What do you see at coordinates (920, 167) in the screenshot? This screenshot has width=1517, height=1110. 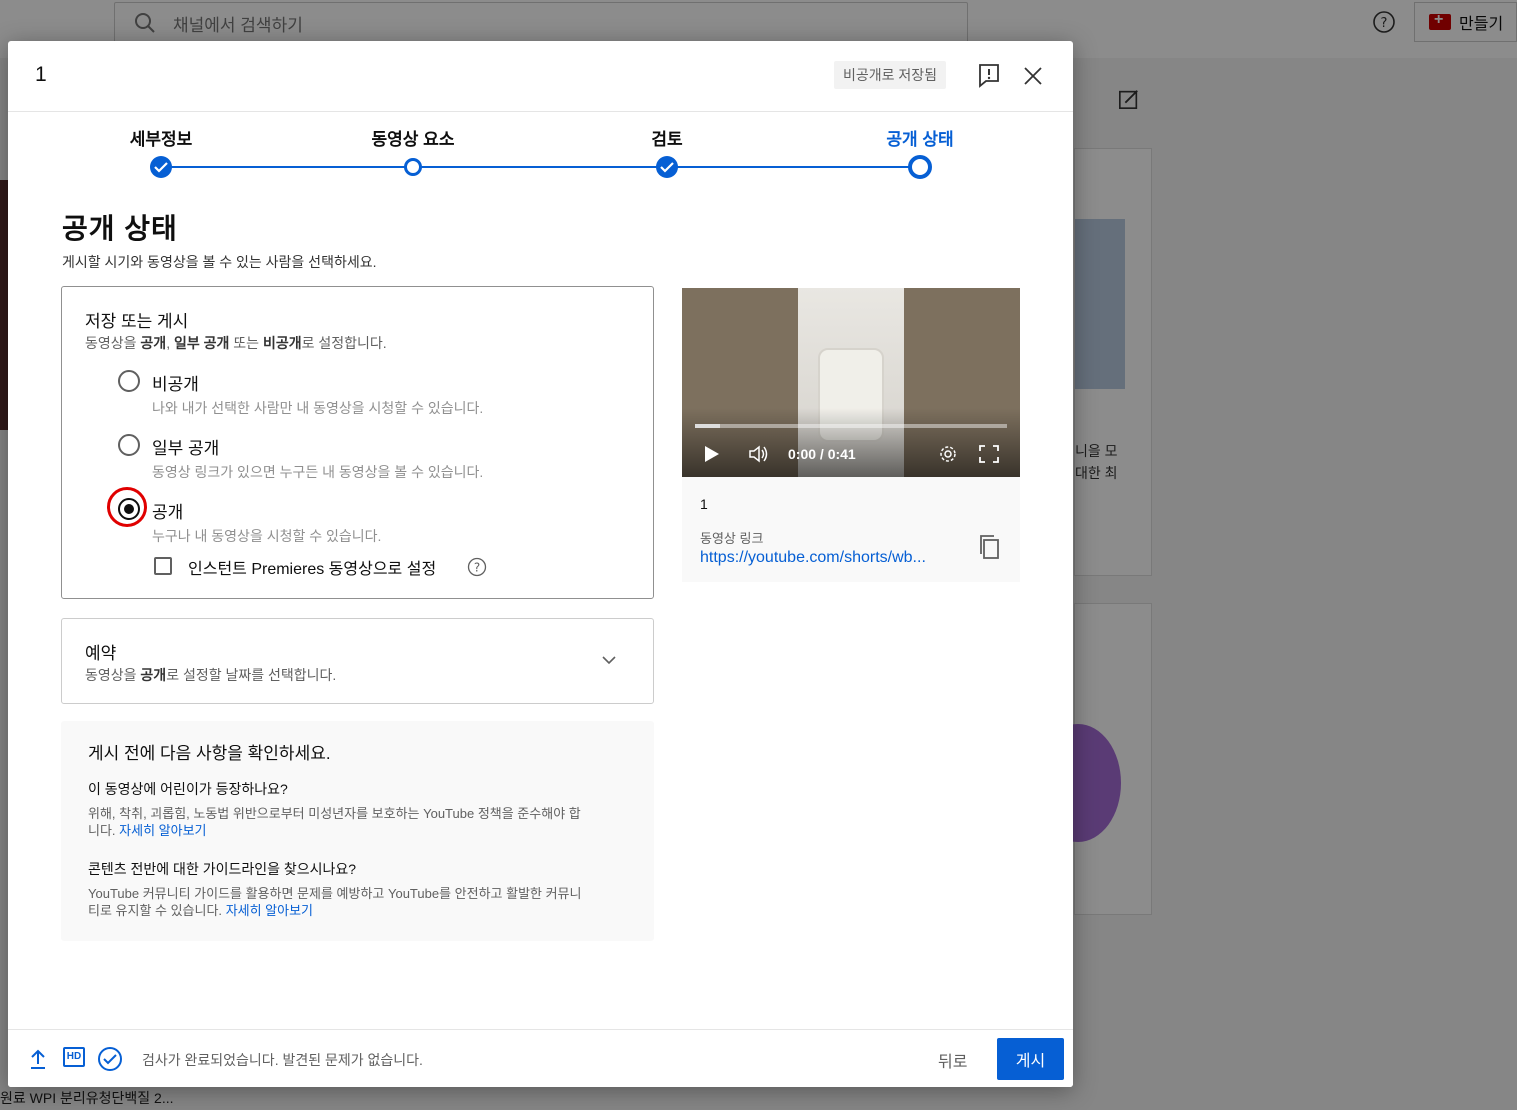 I see `step-current-indicator` at bounding box center [920, 167].